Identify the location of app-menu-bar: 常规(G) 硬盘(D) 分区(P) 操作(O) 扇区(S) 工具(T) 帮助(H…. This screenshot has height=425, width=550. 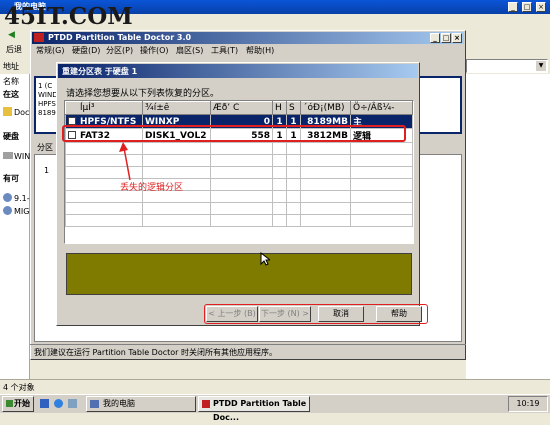
(248, 51).